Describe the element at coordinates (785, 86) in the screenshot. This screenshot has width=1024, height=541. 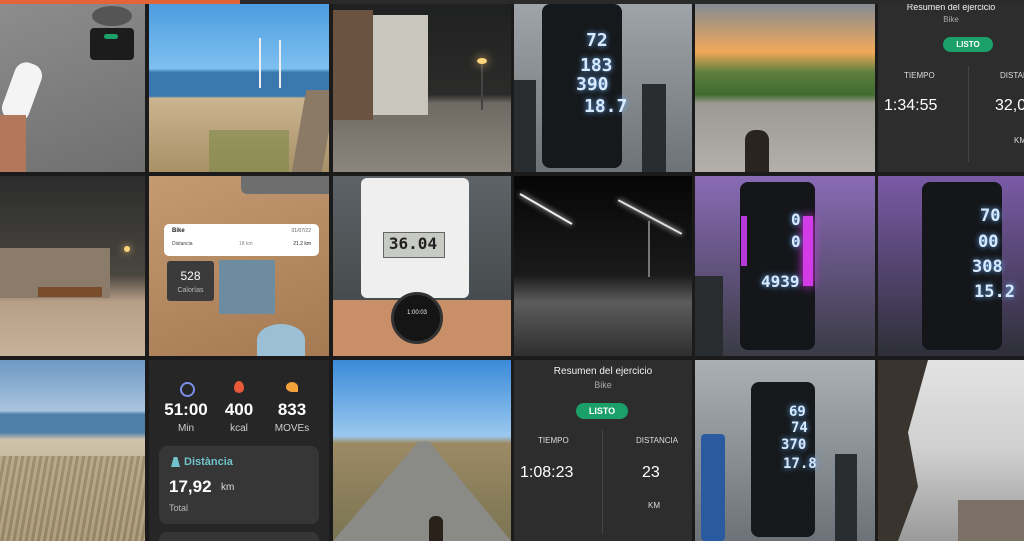
I see `photo-sunset-path-dog` at that location.